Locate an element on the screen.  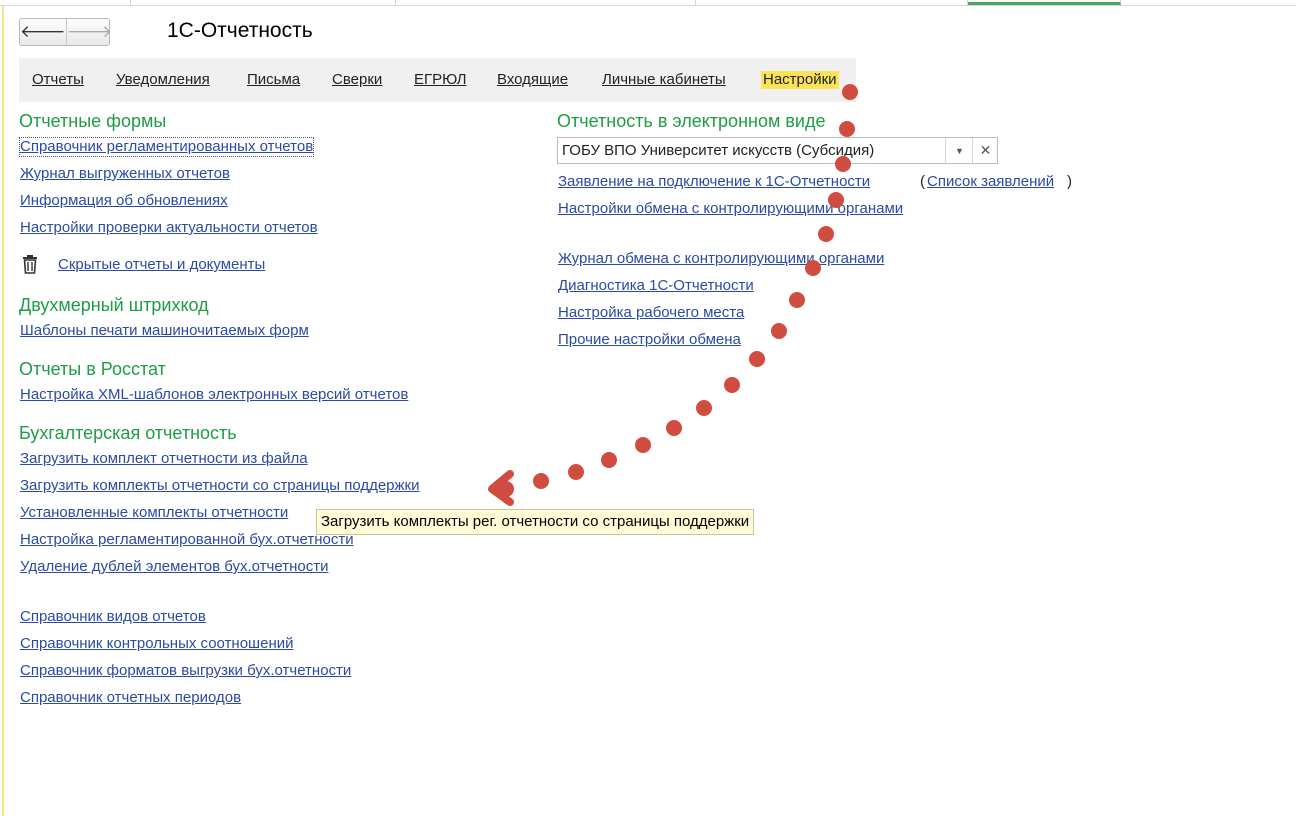
applications-open-paren: ( is located at coordinates (922, 181).